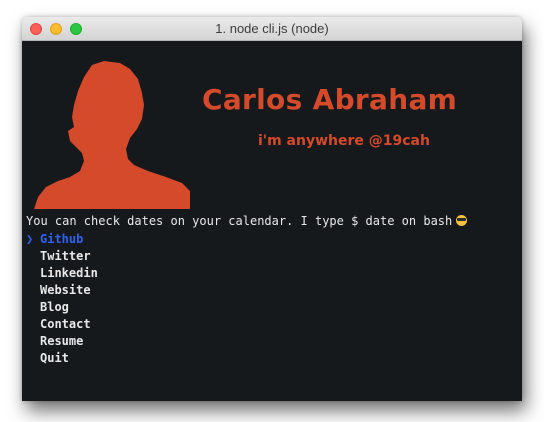 The width and height of the screenshot is (544, 422). What do you see at coordinates (69, 273) in the screenshot?
I see `menu-item-label: Linkedin` at bounding box center [69, 273].